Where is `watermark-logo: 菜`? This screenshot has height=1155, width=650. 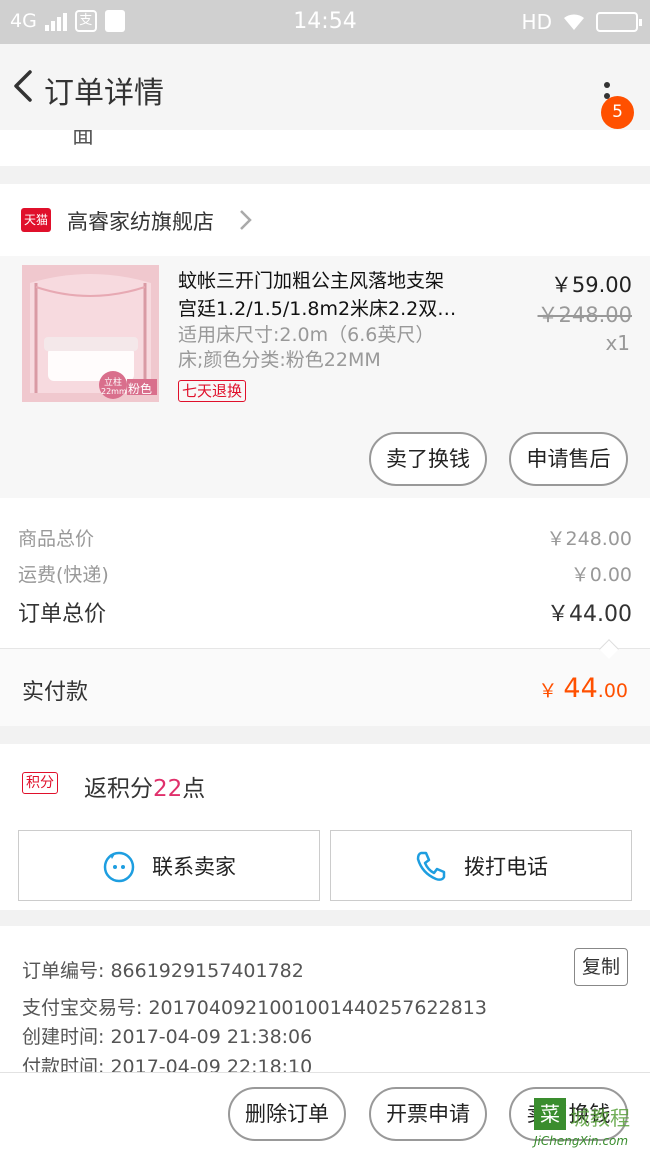
watermark-logo: 菜 is located at coordinates (550, 1114).